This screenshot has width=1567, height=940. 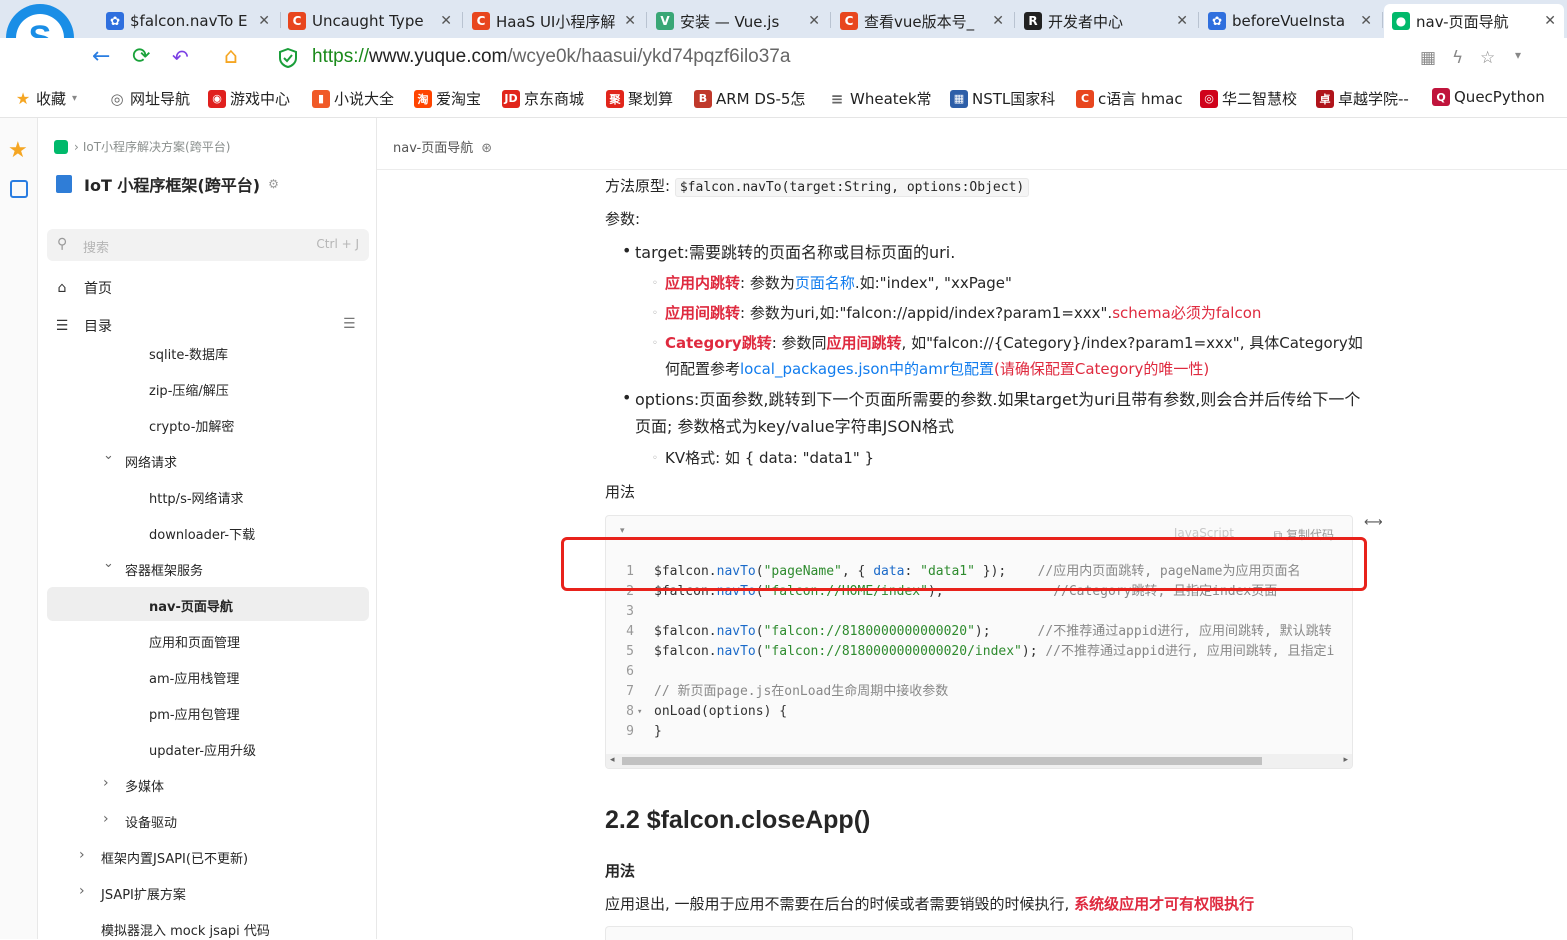 What do you see at coordinates (45, 98) in the screenshot?
I see `bookmark-item: ★ 收藏 ▾` at bounding box center [45, 98].